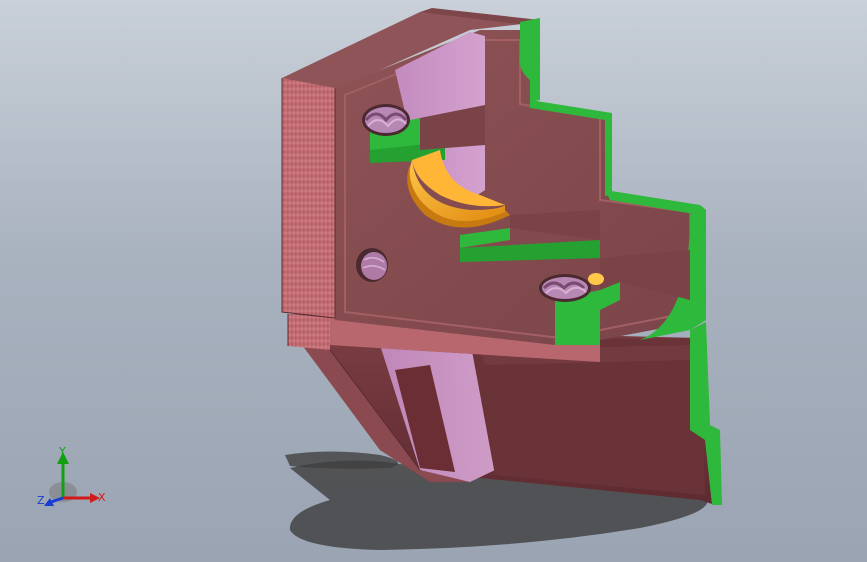 Image resolution: width=867 pixels, height=562 pixels. Describe the element at coordinates (102, 497) in the screenshot. I see `axis-x-label: X` at that location.